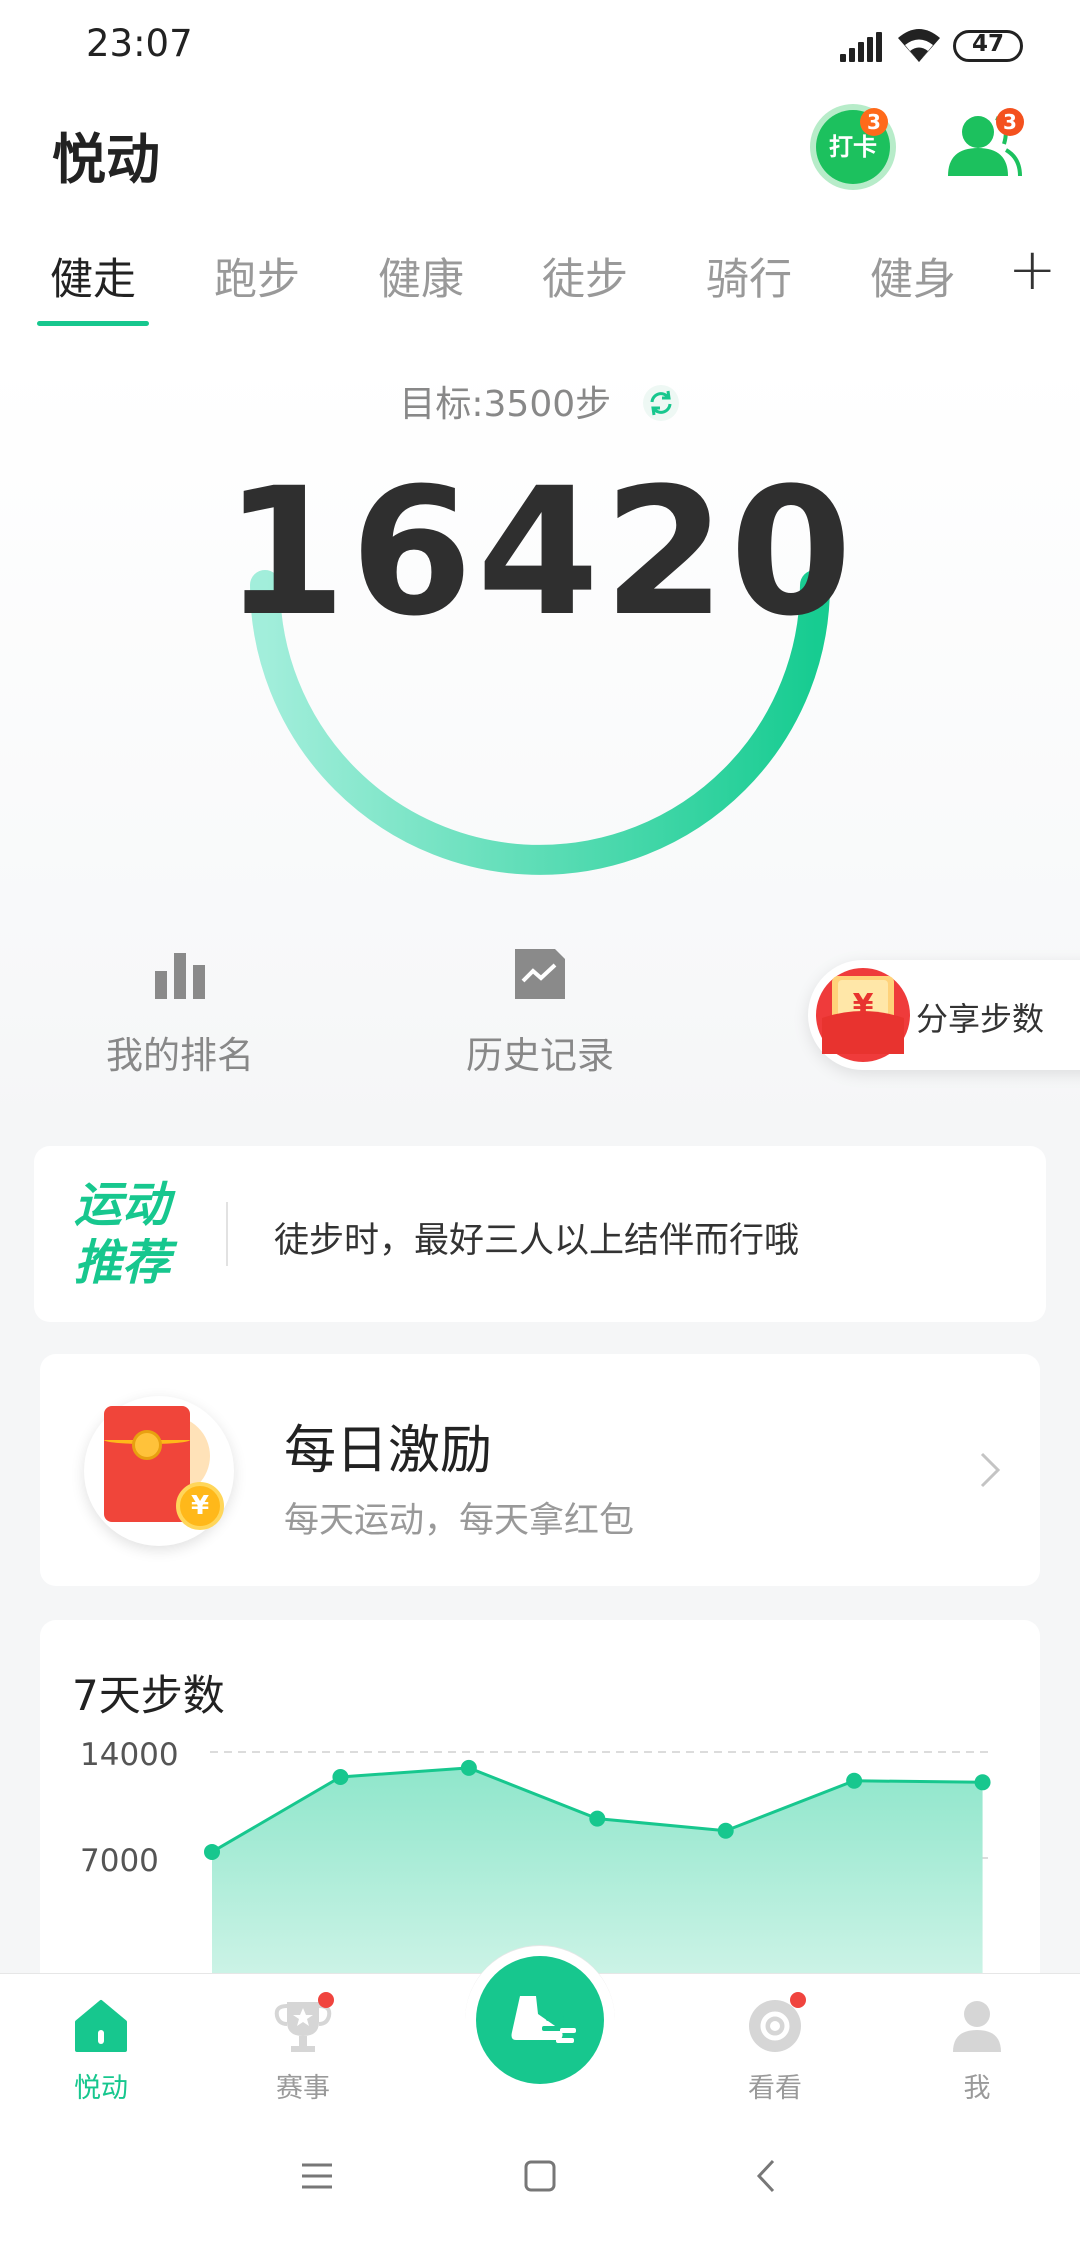 Image resolution: width=1080 pixels, height=2244 pixels. Describe the element at coordinates (227, 1234) in the screenshot. I see `divider` at that location.